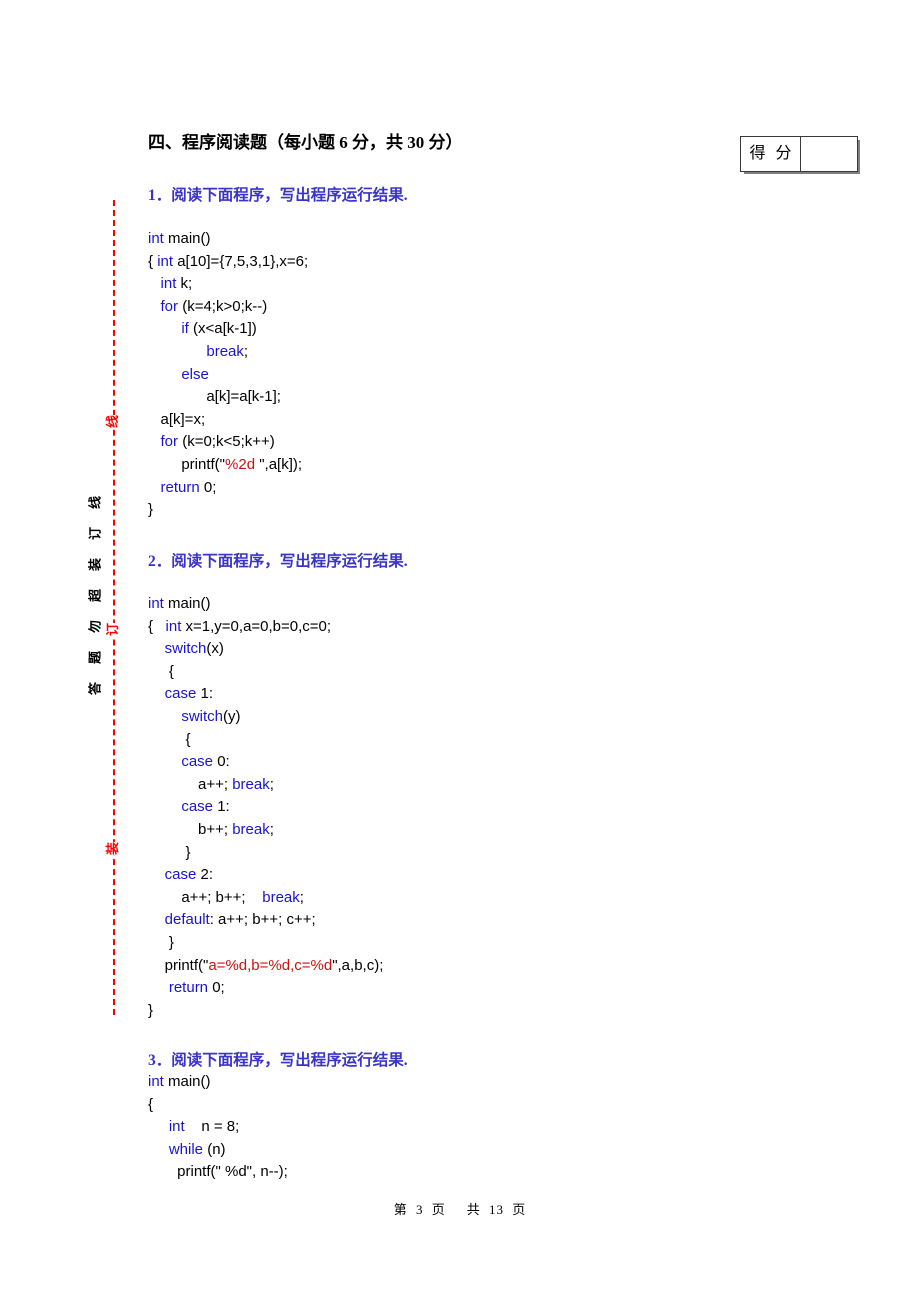 The image size is (920, 1302). What do you see at coordinates (95, 689) in the screenshot?
I see `binding-char: 答` at bounding box center [95, 689].